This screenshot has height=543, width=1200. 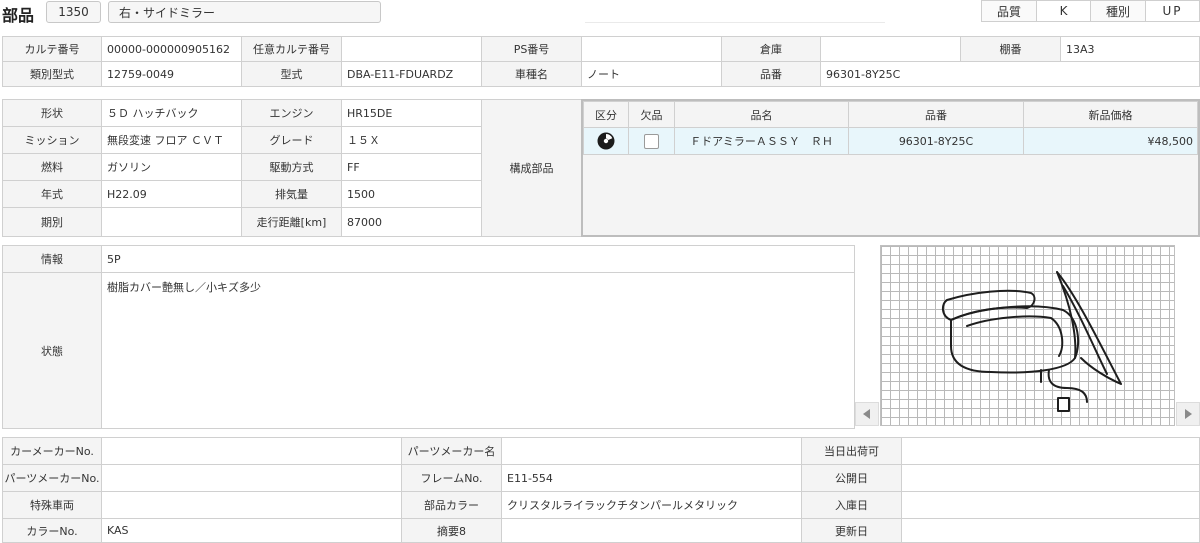 What do you see at coordinates (52, 259) in the screenshot?
I see `info-label: 情報` at bounding box center [52, 259].